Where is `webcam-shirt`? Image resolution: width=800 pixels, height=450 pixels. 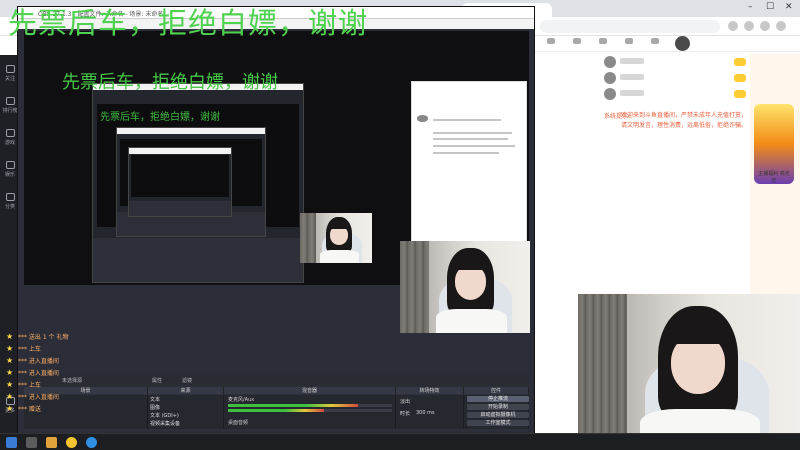
webcam-shirt is located at coordinates (340, 256).